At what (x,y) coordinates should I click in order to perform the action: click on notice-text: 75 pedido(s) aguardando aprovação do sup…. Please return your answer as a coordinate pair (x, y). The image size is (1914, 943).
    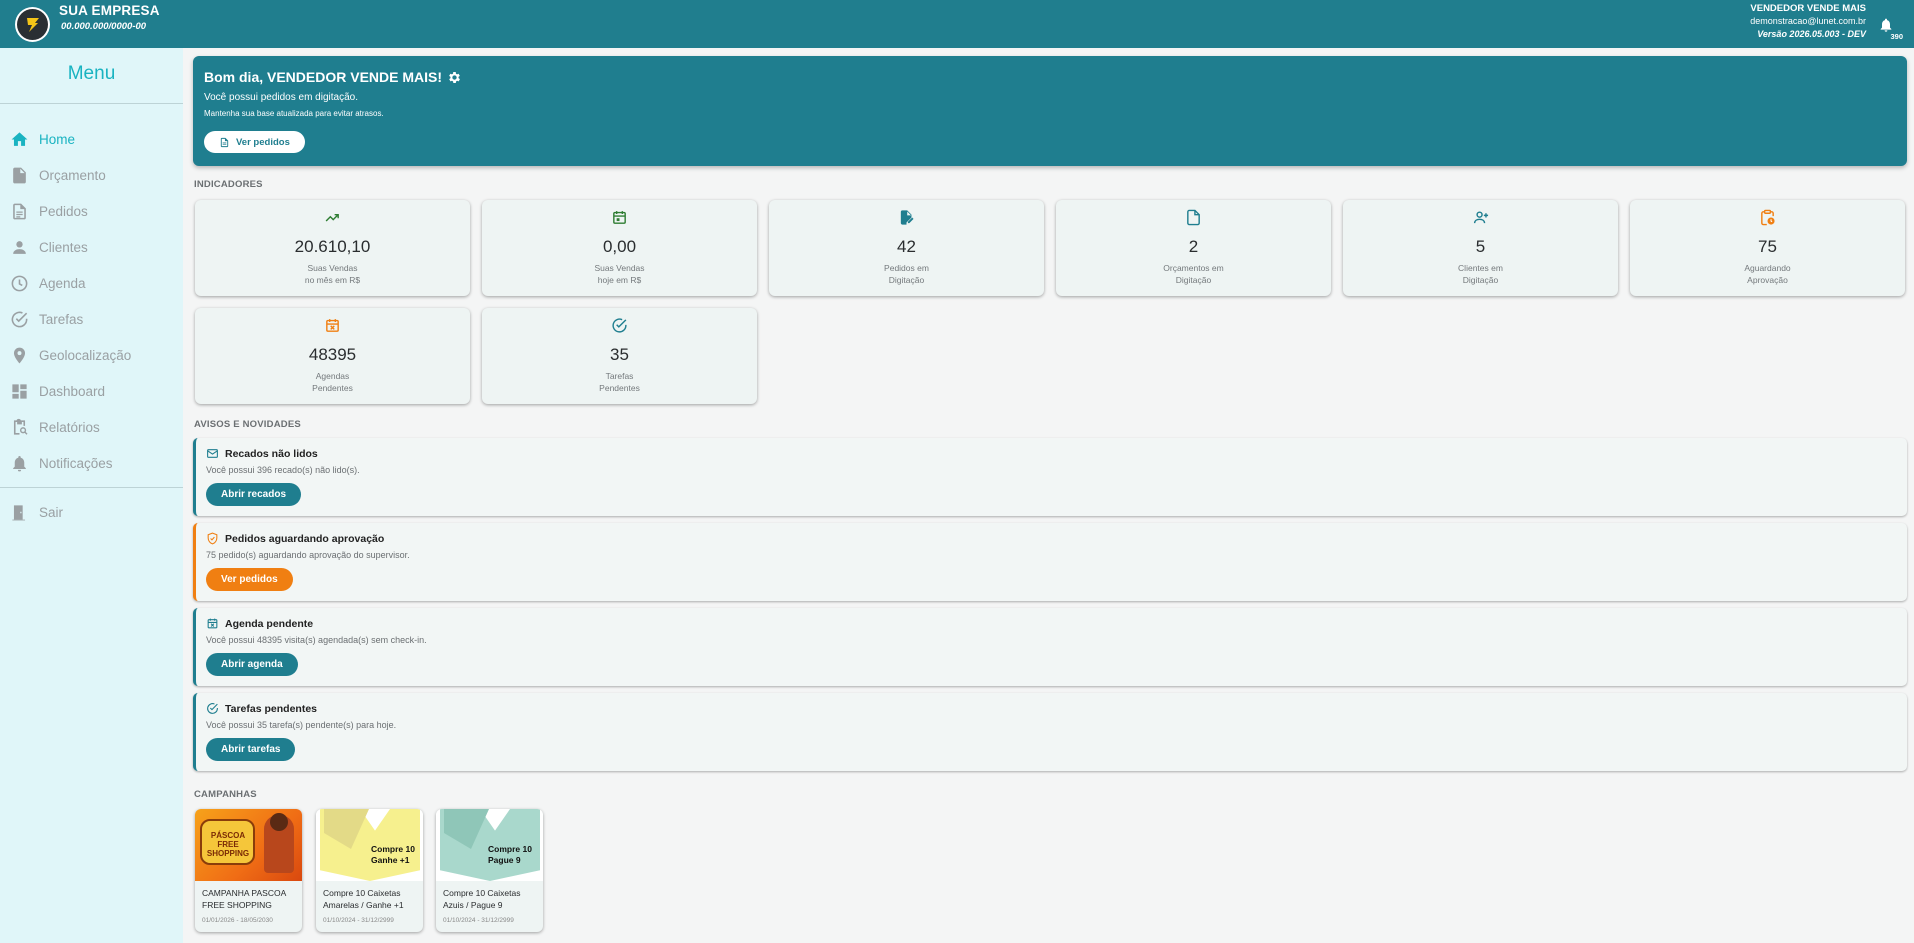
    Looking at the image, I should click on (308, 555).